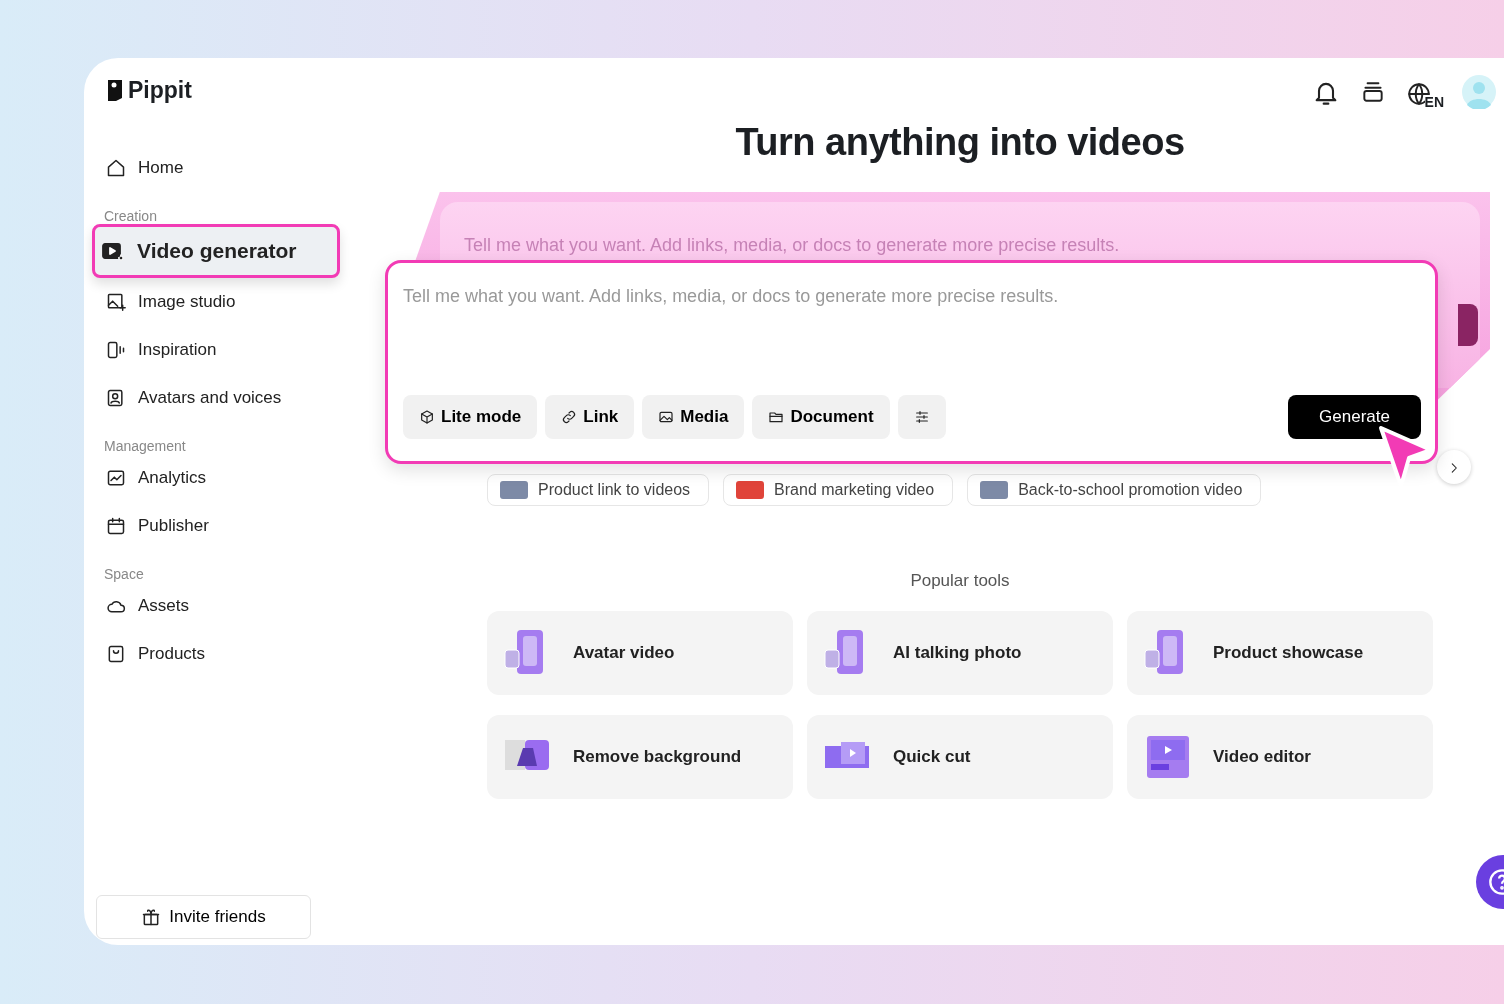 This screenshot has height=1004, width=1504. What do you see at coordinates (218, 398) in the screenshot?
I see `nav-item: Avatars and voices` at bounding box center [218, 398].